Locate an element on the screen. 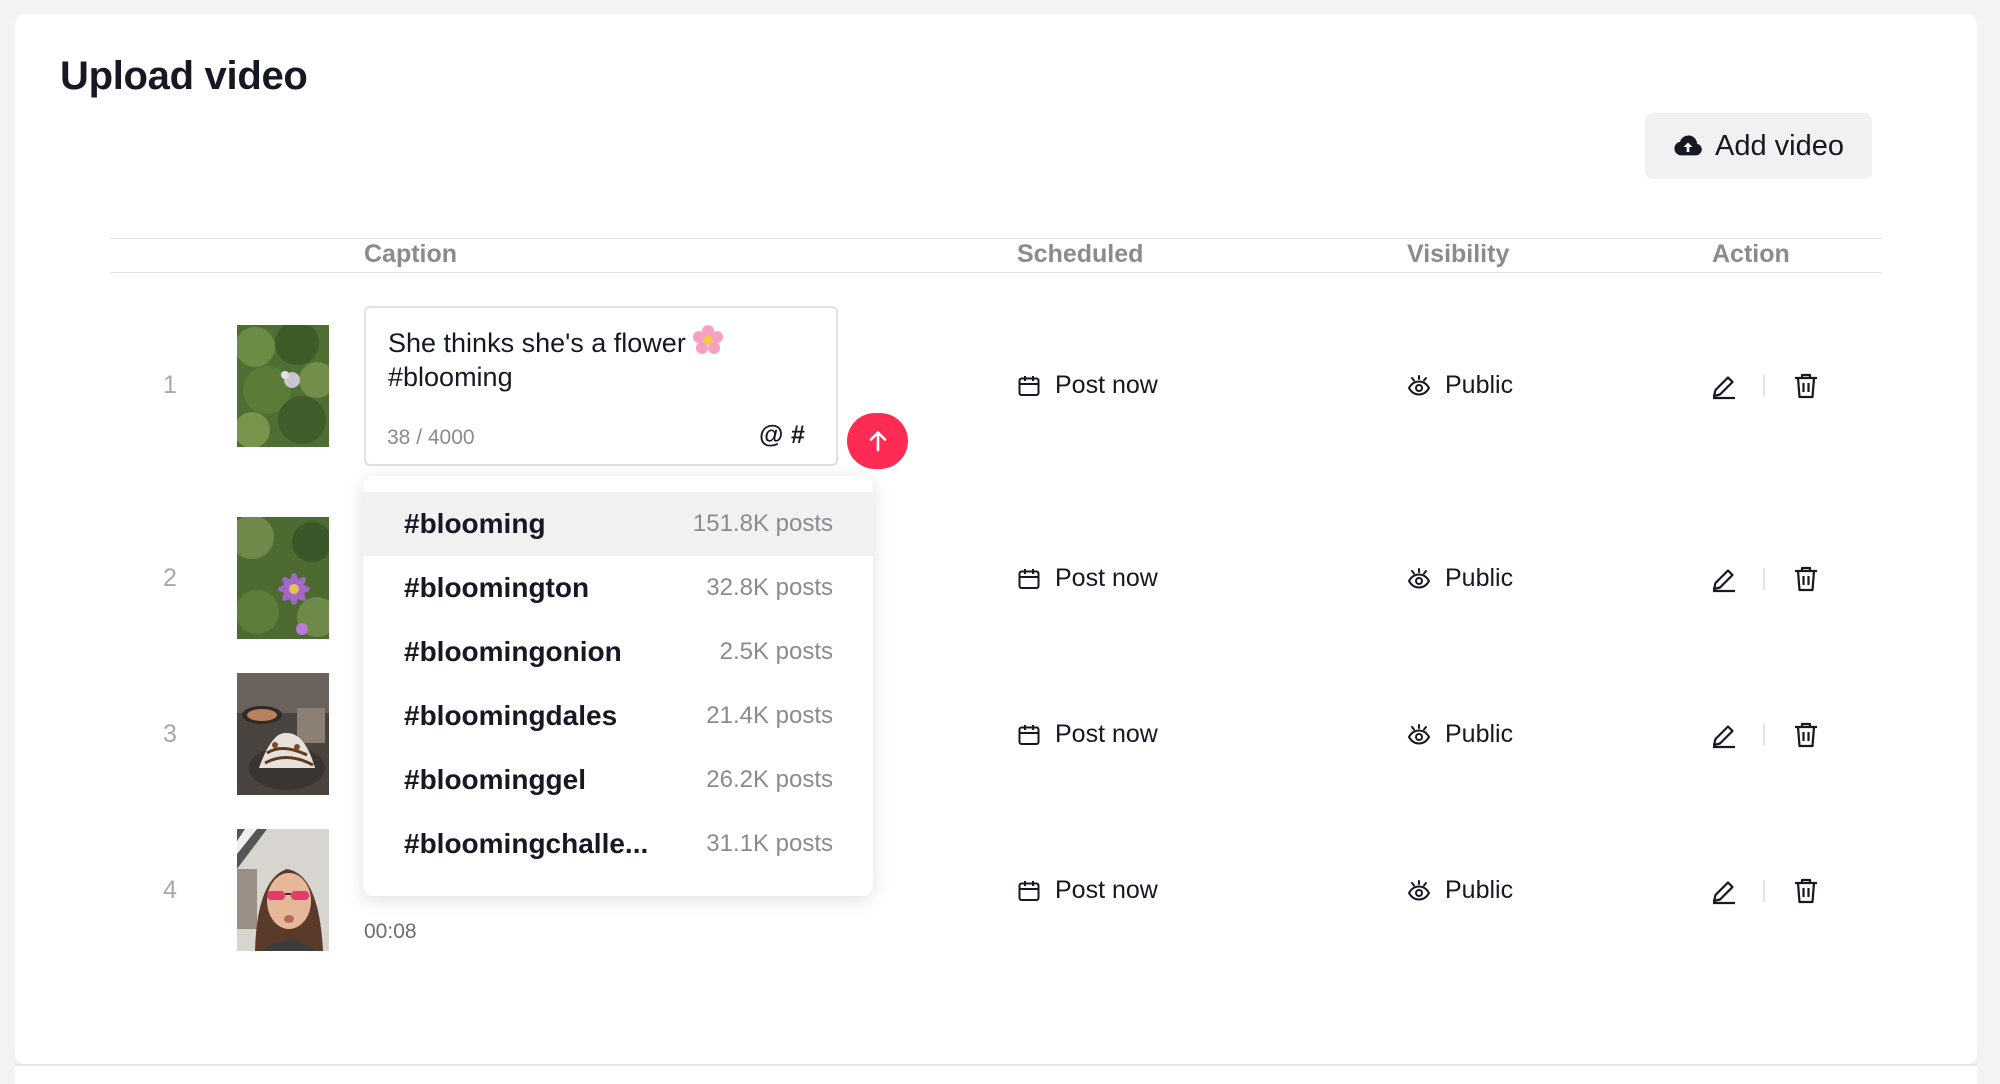 Image resolution: width=2000 pixels, height=1084 pixels. hashtag-button: # is located at coordinates (798, 435).